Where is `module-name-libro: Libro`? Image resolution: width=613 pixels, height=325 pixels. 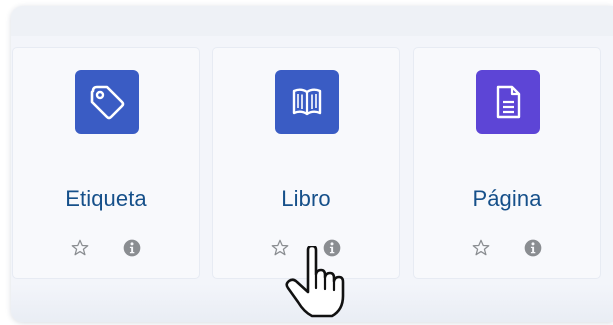
module-name-libro: Libro is located at coordinates (306, 199).